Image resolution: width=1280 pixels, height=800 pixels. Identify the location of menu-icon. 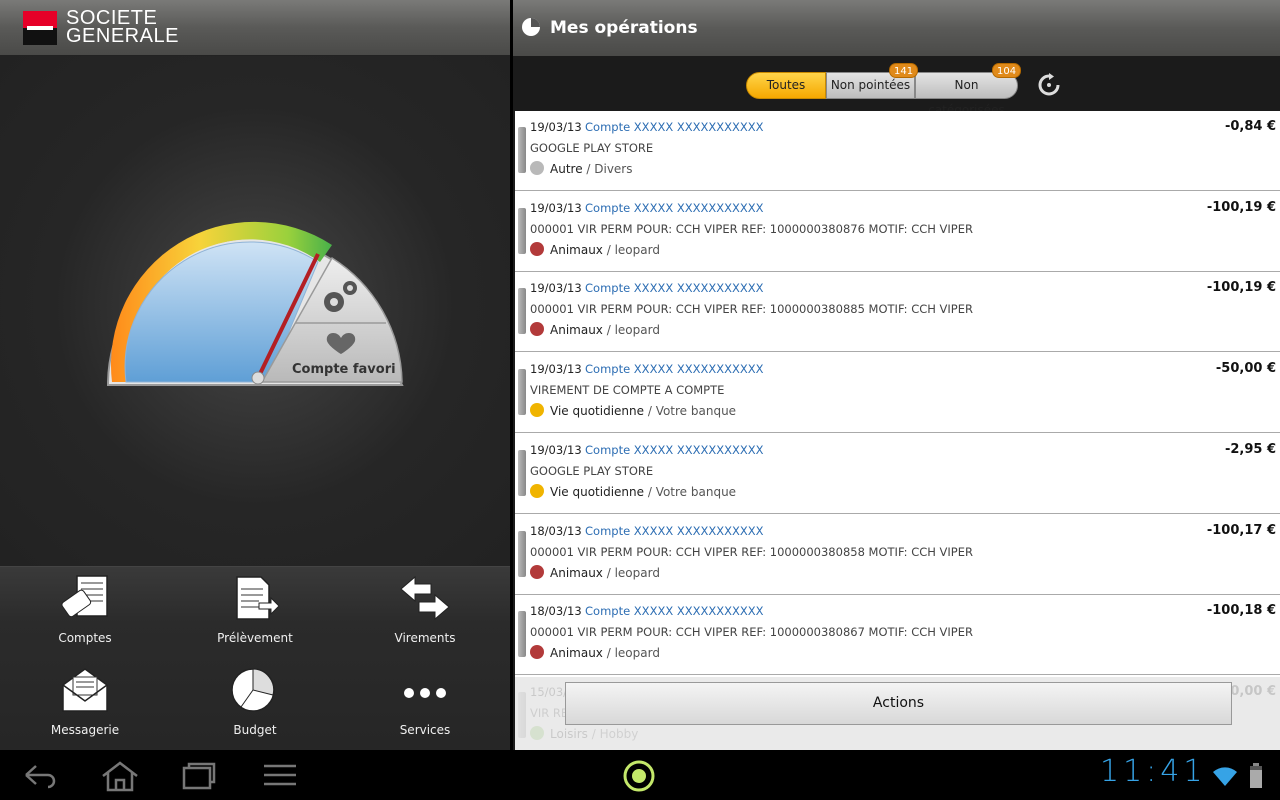
(280, 775).